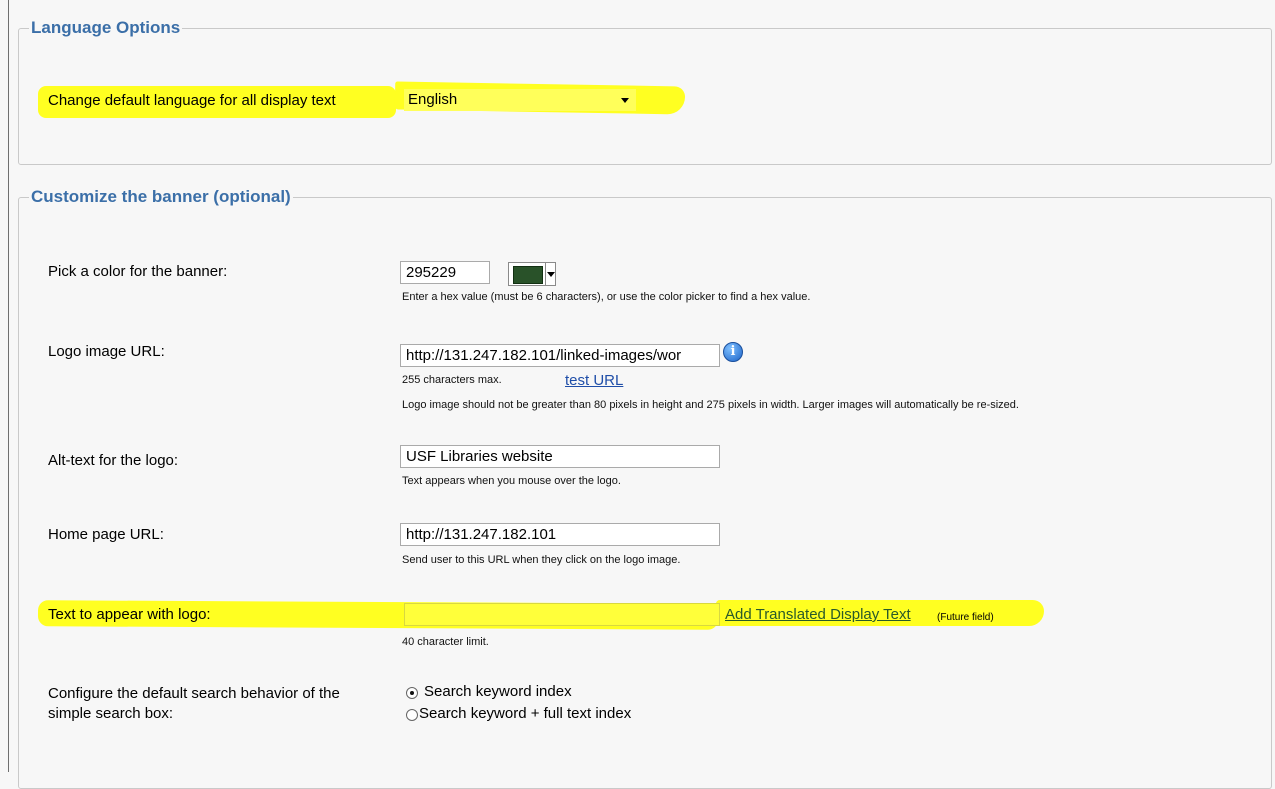  What do you see at coordinates (129, 614) in the screenshot?
I see `logo-text-label: Text to appear with logo:` at bounding box center [129, 614].